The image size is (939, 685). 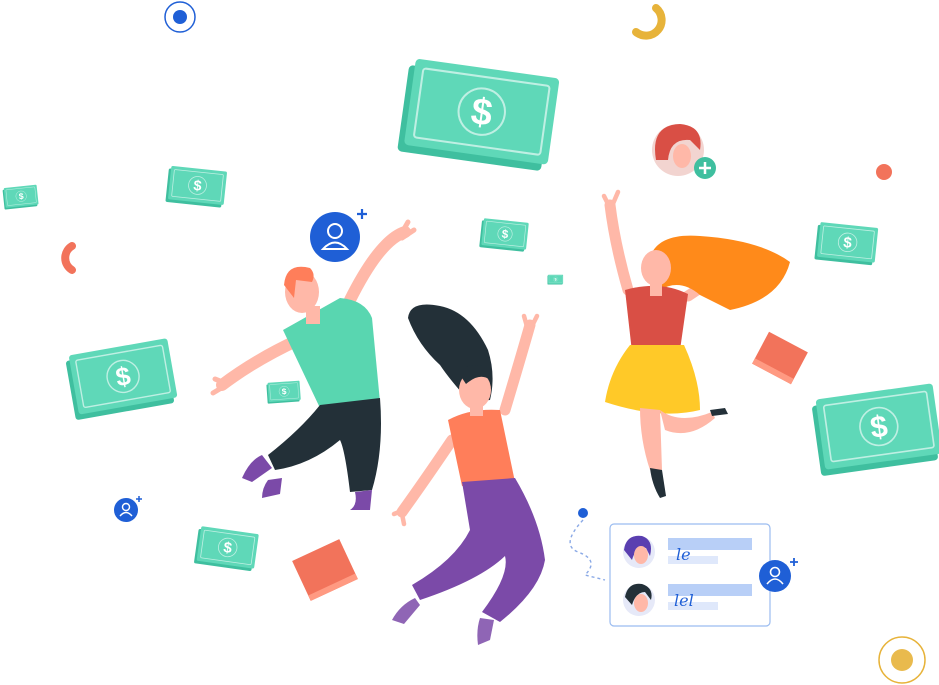 I want to click on bill-dollar-sign: $, so click(x=198, y=186).